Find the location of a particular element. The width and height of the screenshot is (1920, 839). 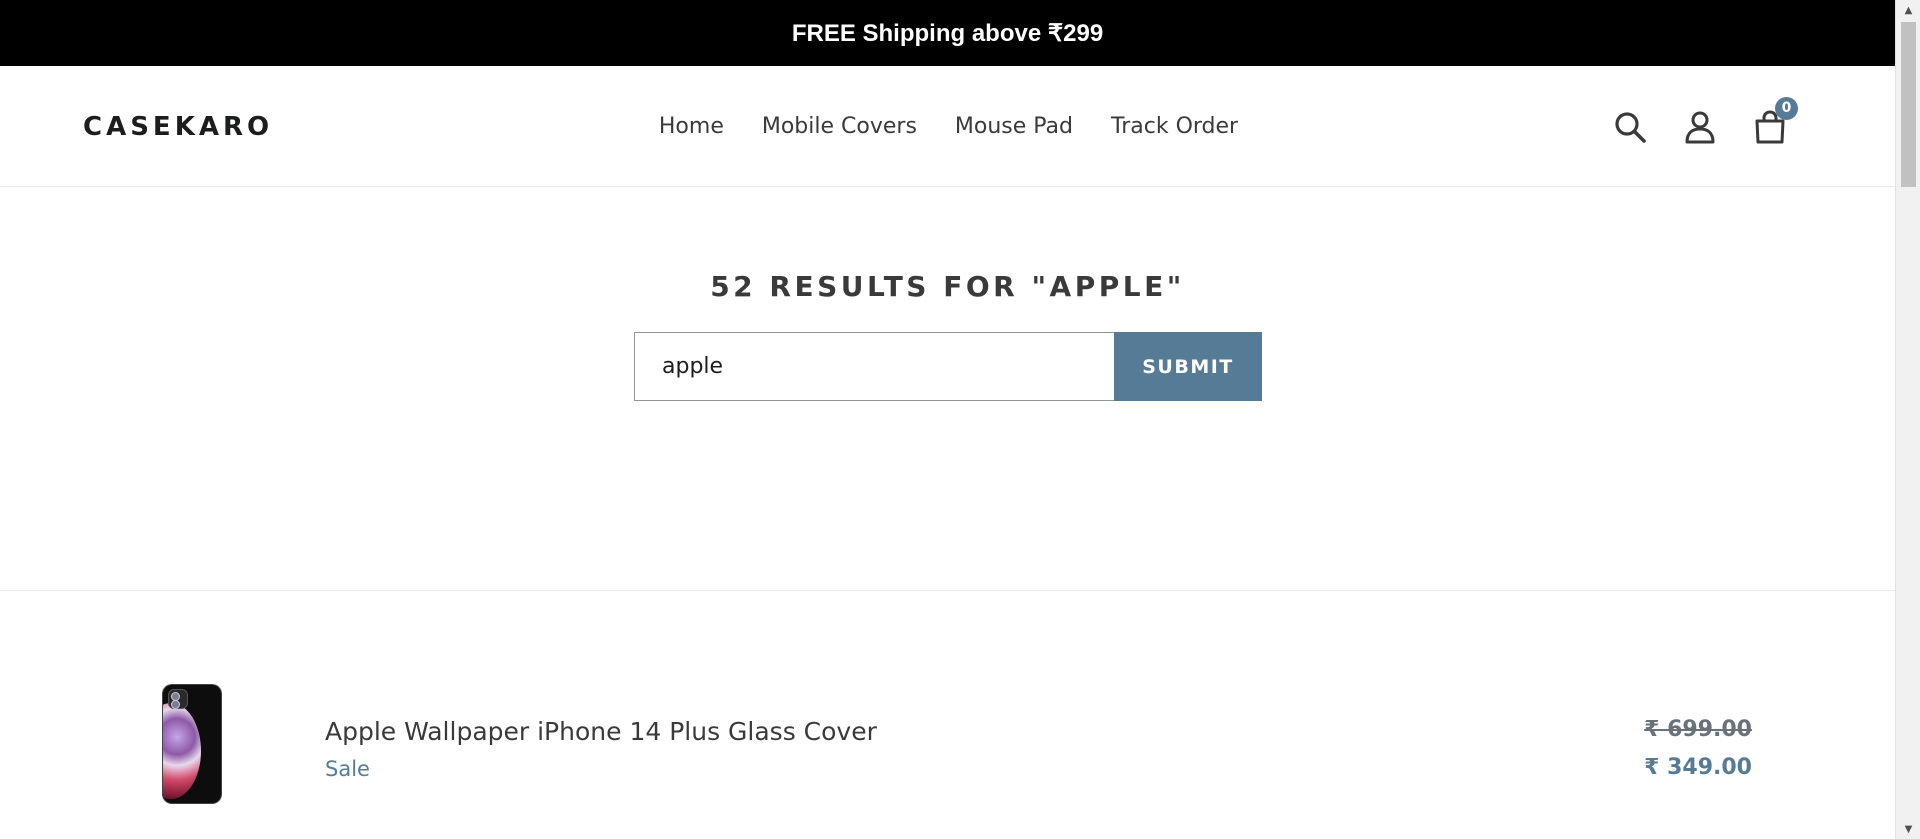

search-button is located at coordinates (1630, 127).